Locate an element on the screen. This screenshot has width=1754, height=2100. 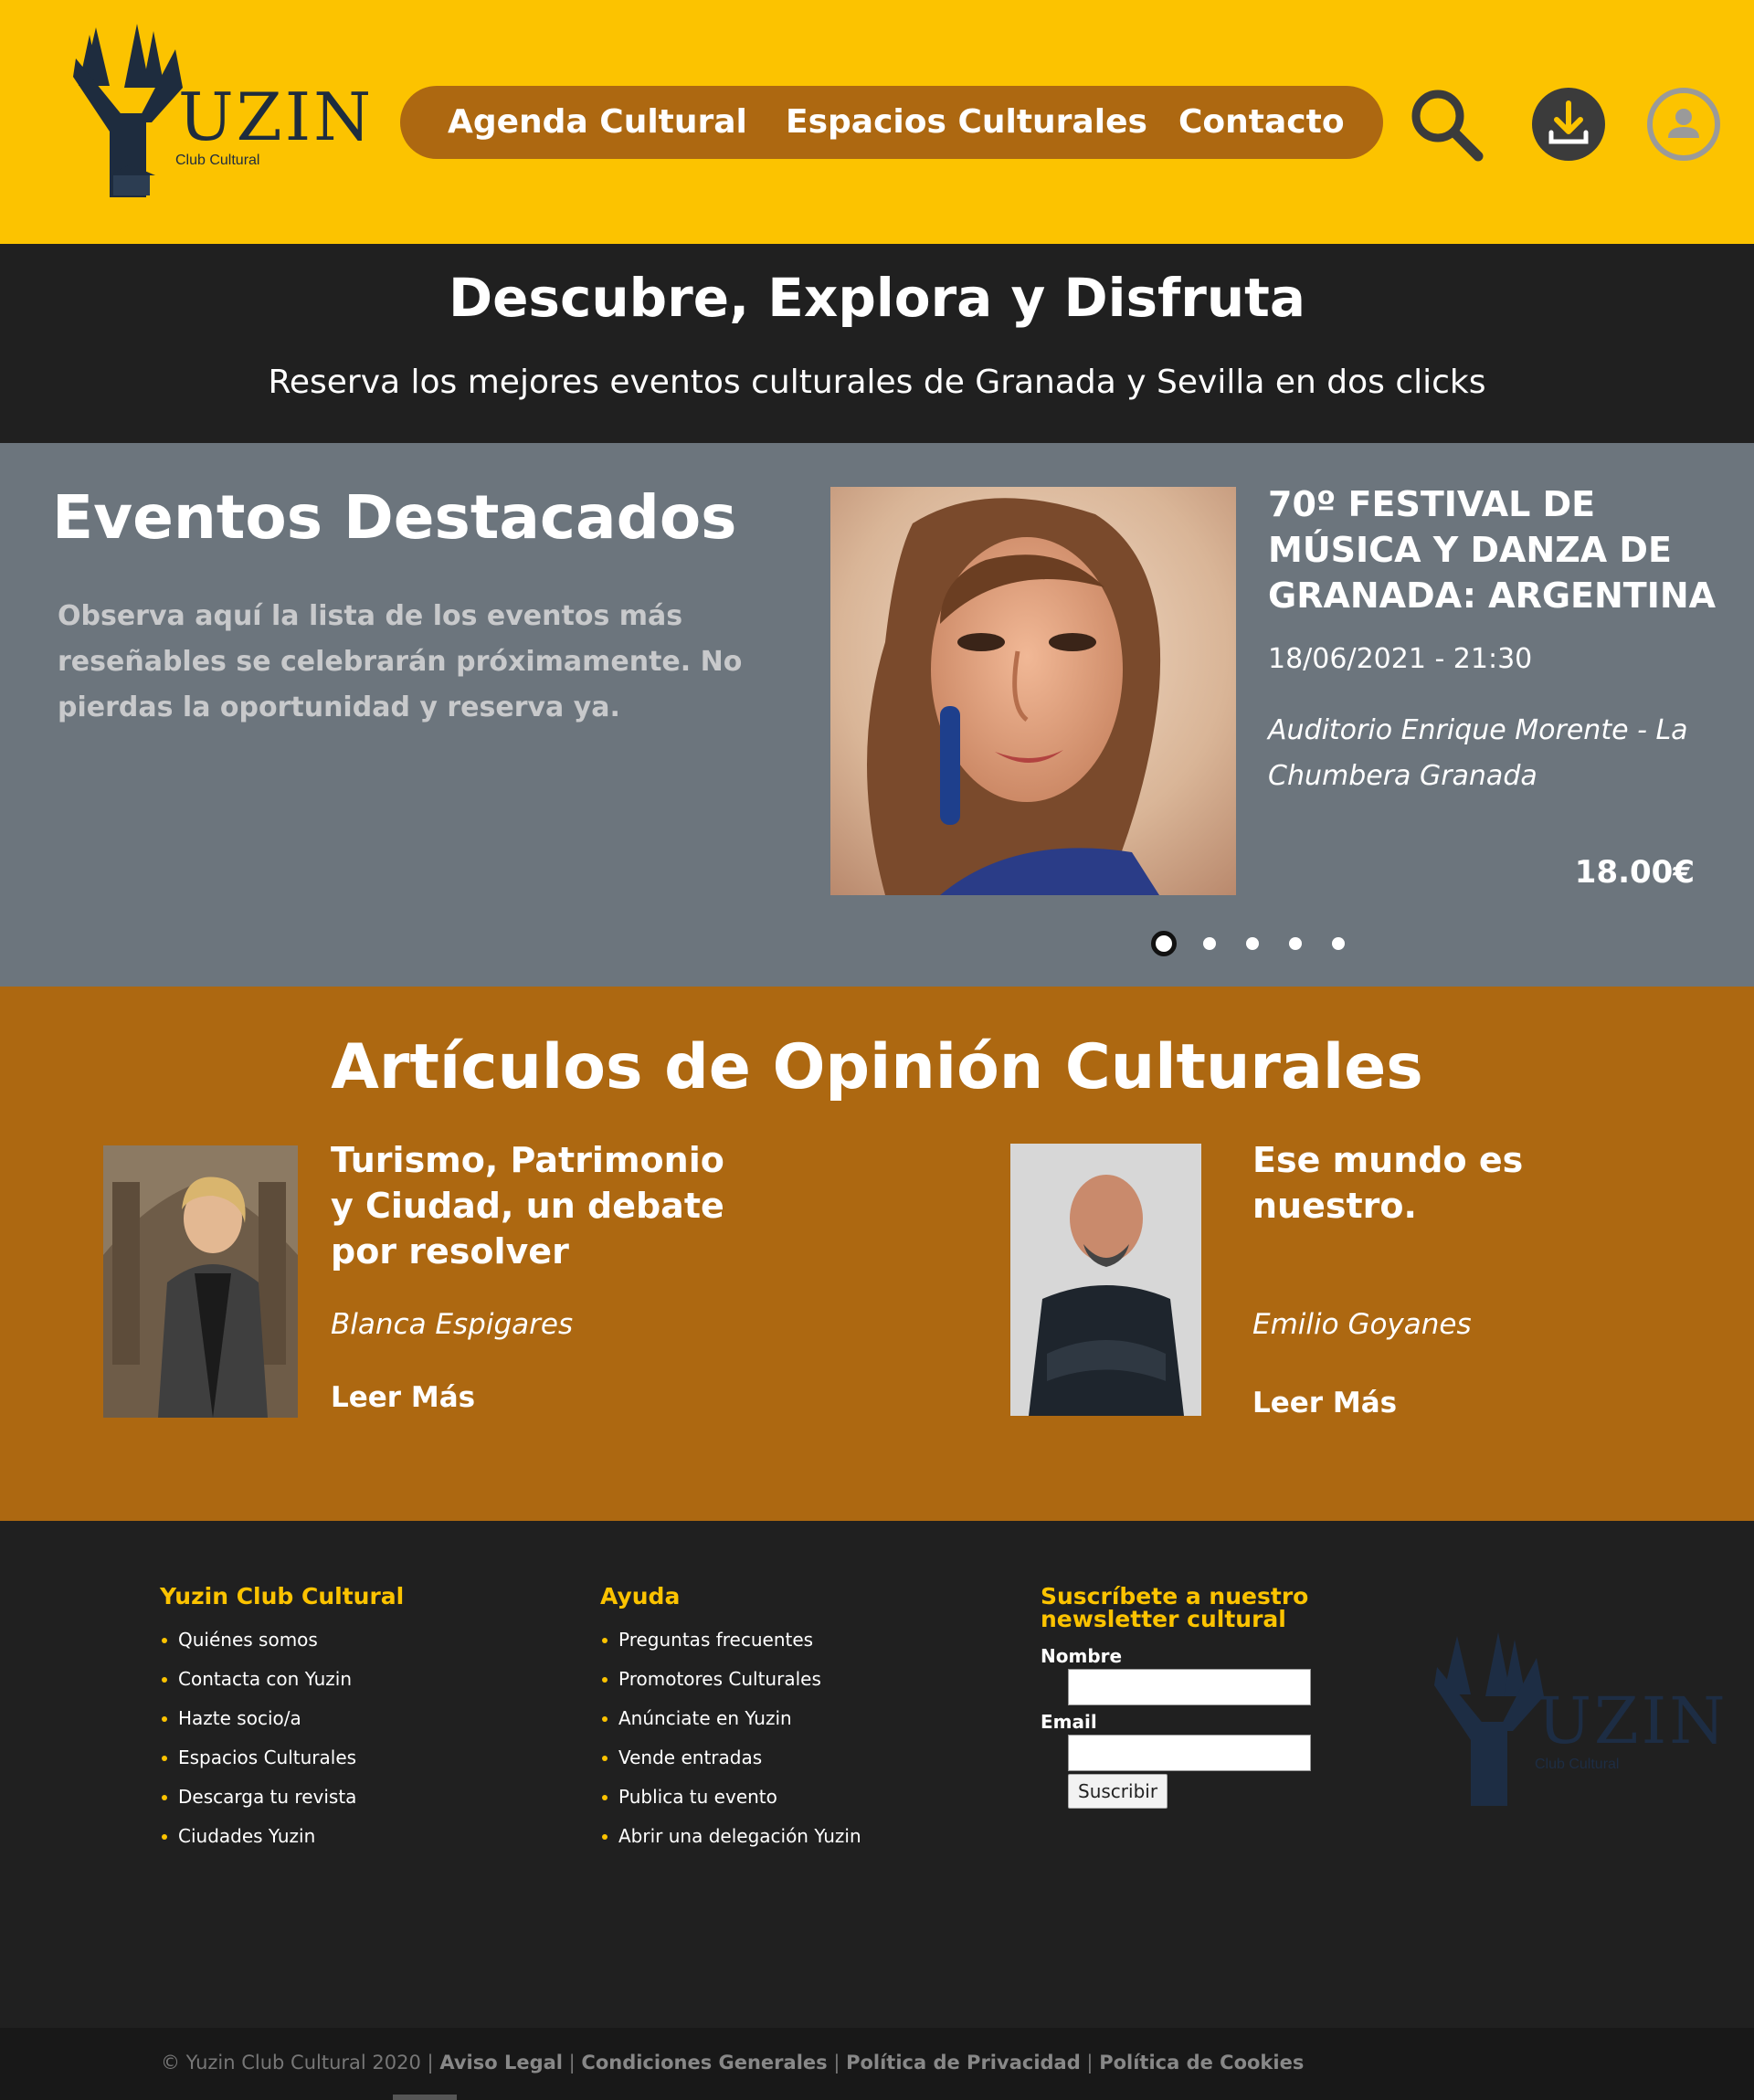
name-label: Nombre is located at coordinates (1082, 1656).